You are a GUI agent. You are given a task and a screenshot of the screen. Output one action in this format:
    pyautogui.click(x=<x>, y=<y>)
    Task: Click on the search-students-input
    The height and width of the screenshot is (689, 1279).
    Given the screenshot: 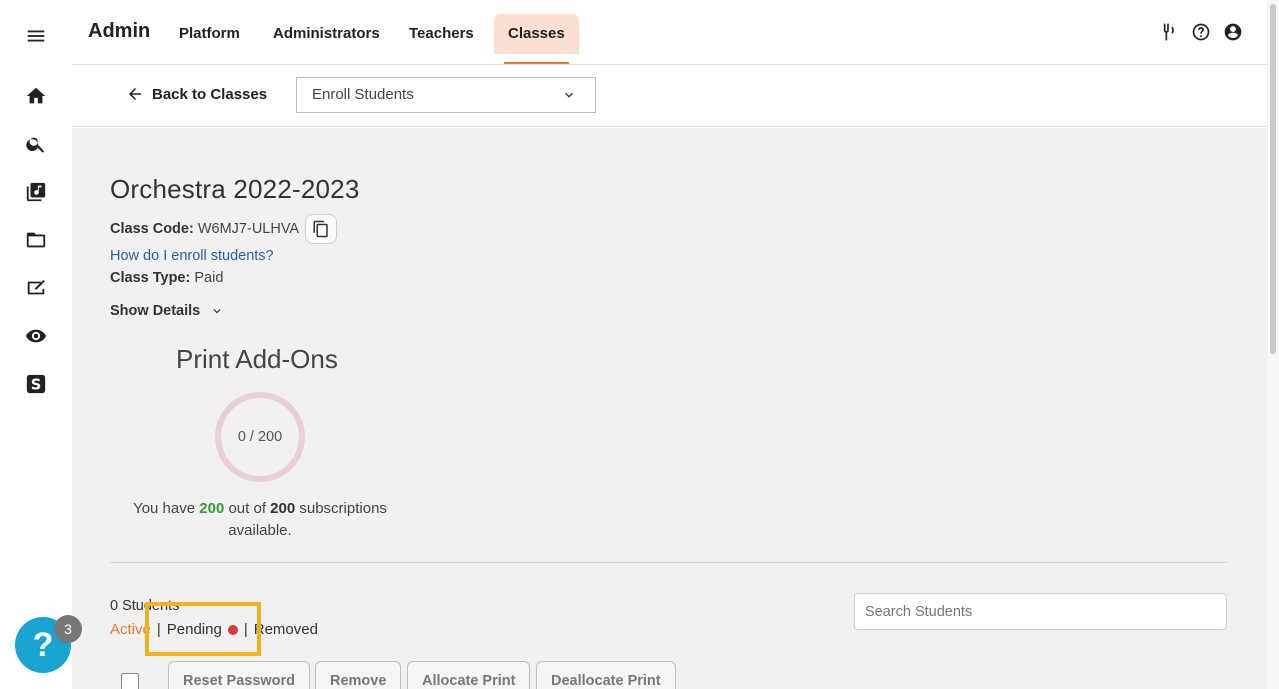 What is the action you would take?
    pyautogui.click(x=1040, y=611)
    